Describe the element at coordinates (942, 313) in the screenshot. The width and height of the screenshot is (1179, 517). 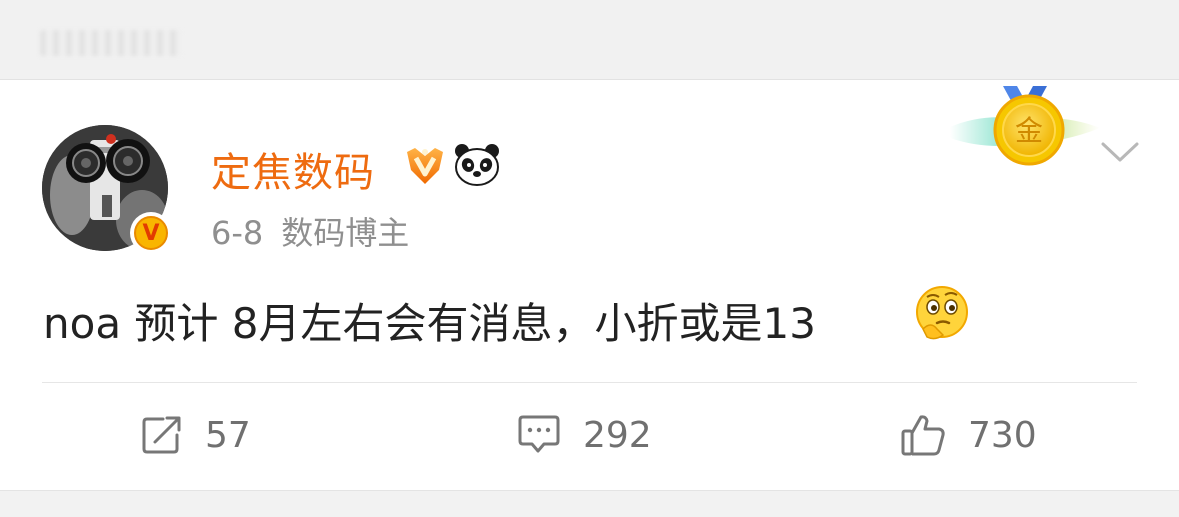
I see `thinking-face-icon` at that location.